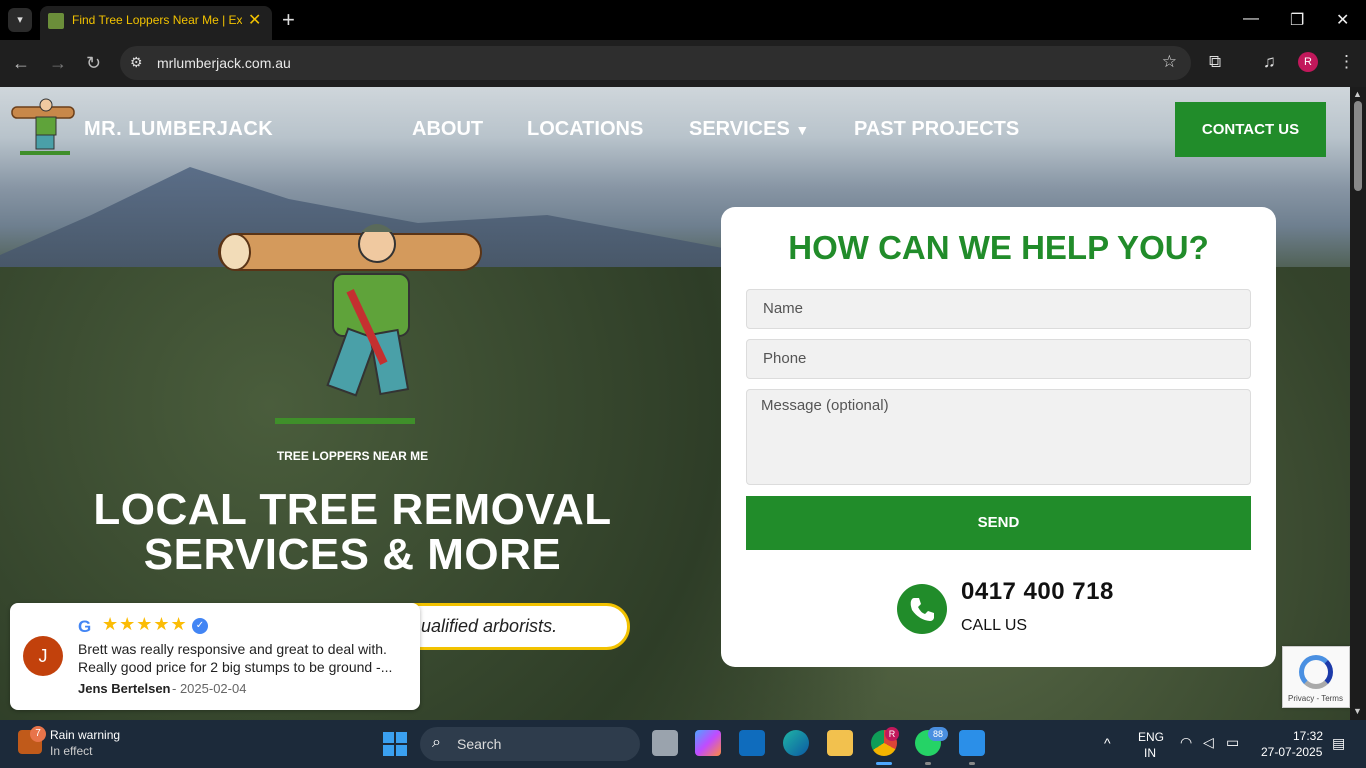  I want to click on taskbar-search: ⌕ Search, so click(530, 744).